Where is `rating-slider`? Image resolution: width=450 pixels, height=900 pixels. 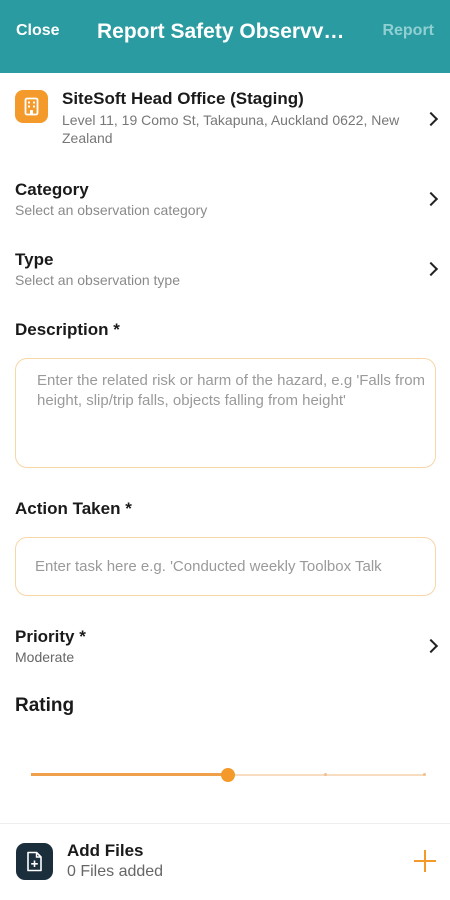
rating-slider is located at coordinates (228, 775).